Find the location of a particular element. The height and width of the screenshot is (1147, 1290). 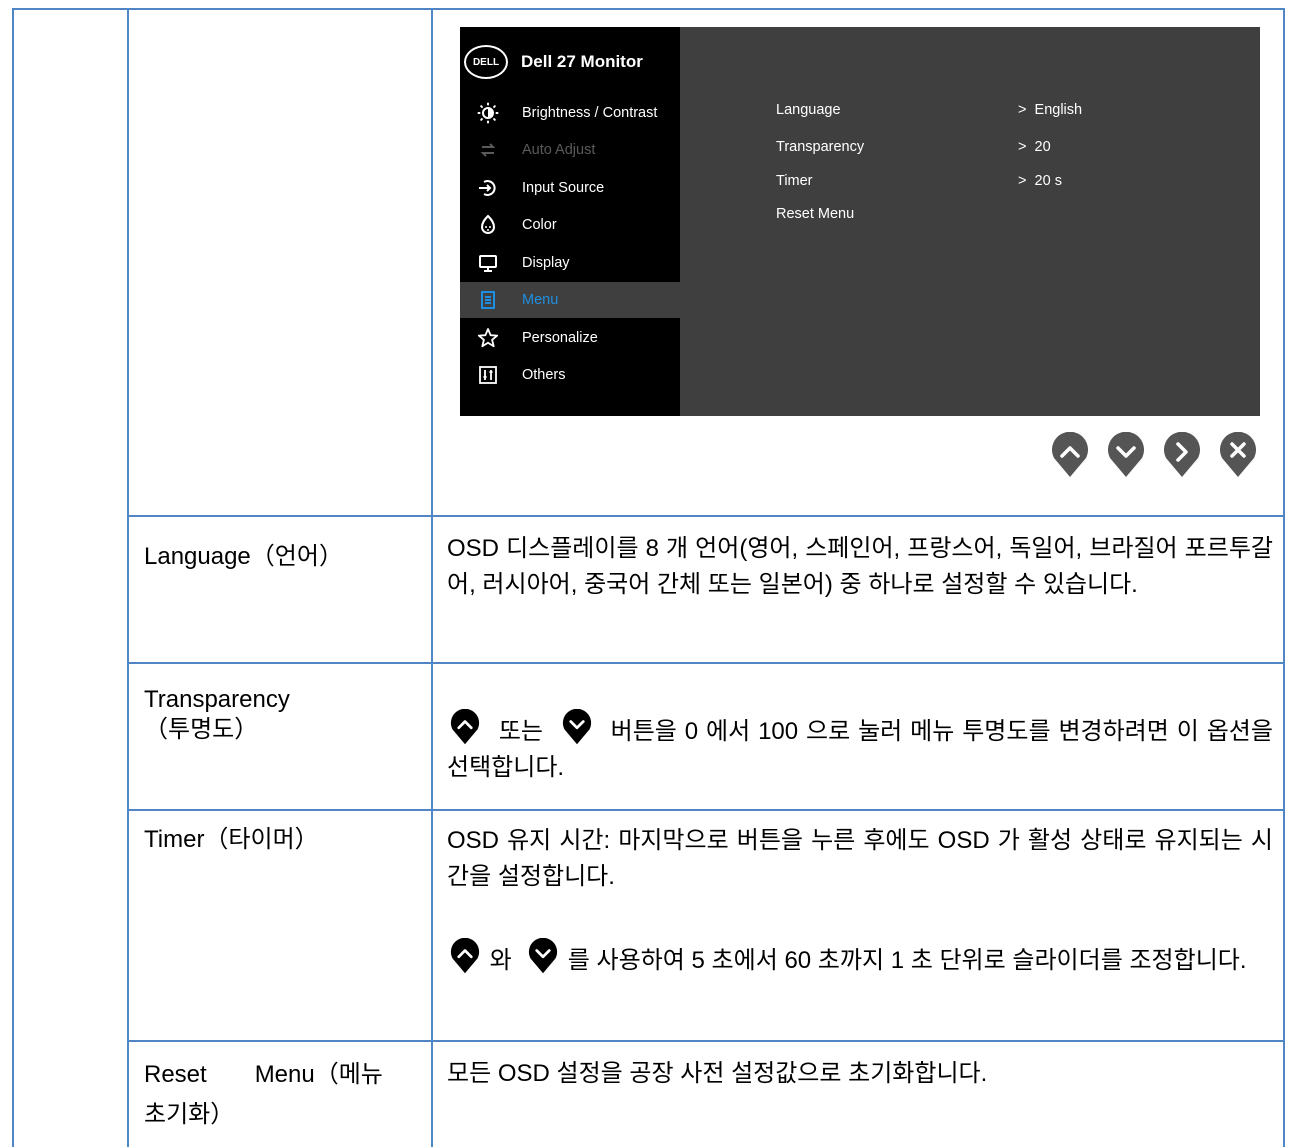

submenu-transparency-value: > 20 is located at coordinates (1034, 147).